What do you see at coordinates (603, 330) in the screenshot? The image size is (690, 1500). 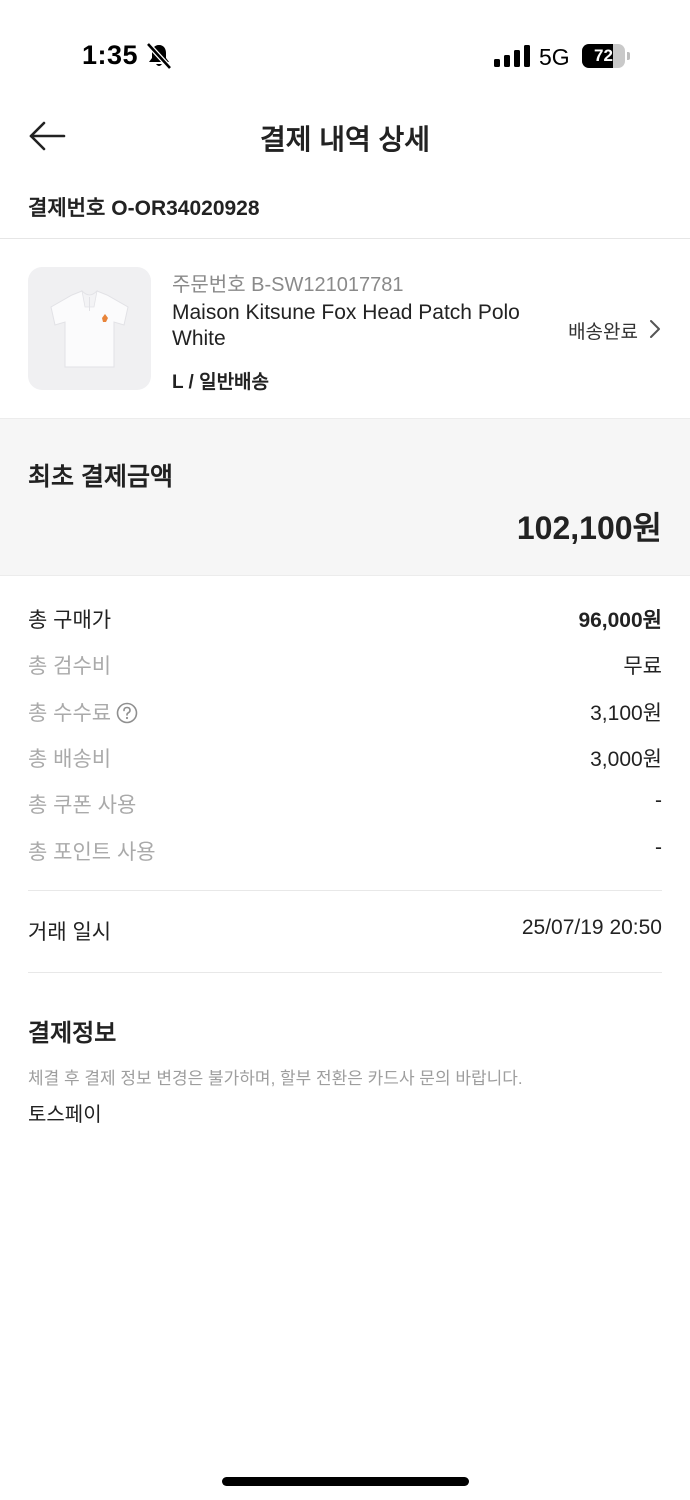 I see `delivery-status: 배송완료` at bounding box center [603, 330].